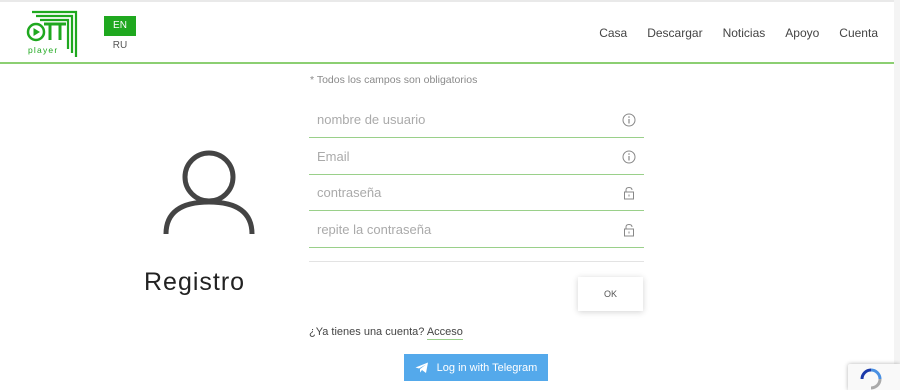 This screenshot has height=390, width=900. Describe the element at coordinates (209, 192) in the screenshot. I see `user-icon` at that location.